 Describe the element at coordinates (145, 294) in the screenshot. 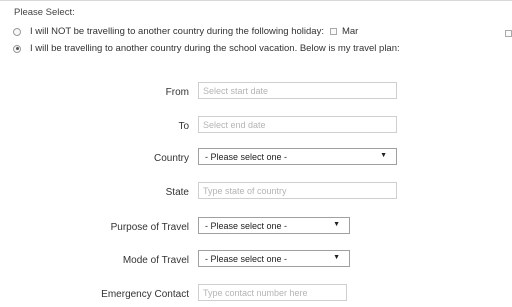

I see `emergency-label: Emergency Contact` at that location.